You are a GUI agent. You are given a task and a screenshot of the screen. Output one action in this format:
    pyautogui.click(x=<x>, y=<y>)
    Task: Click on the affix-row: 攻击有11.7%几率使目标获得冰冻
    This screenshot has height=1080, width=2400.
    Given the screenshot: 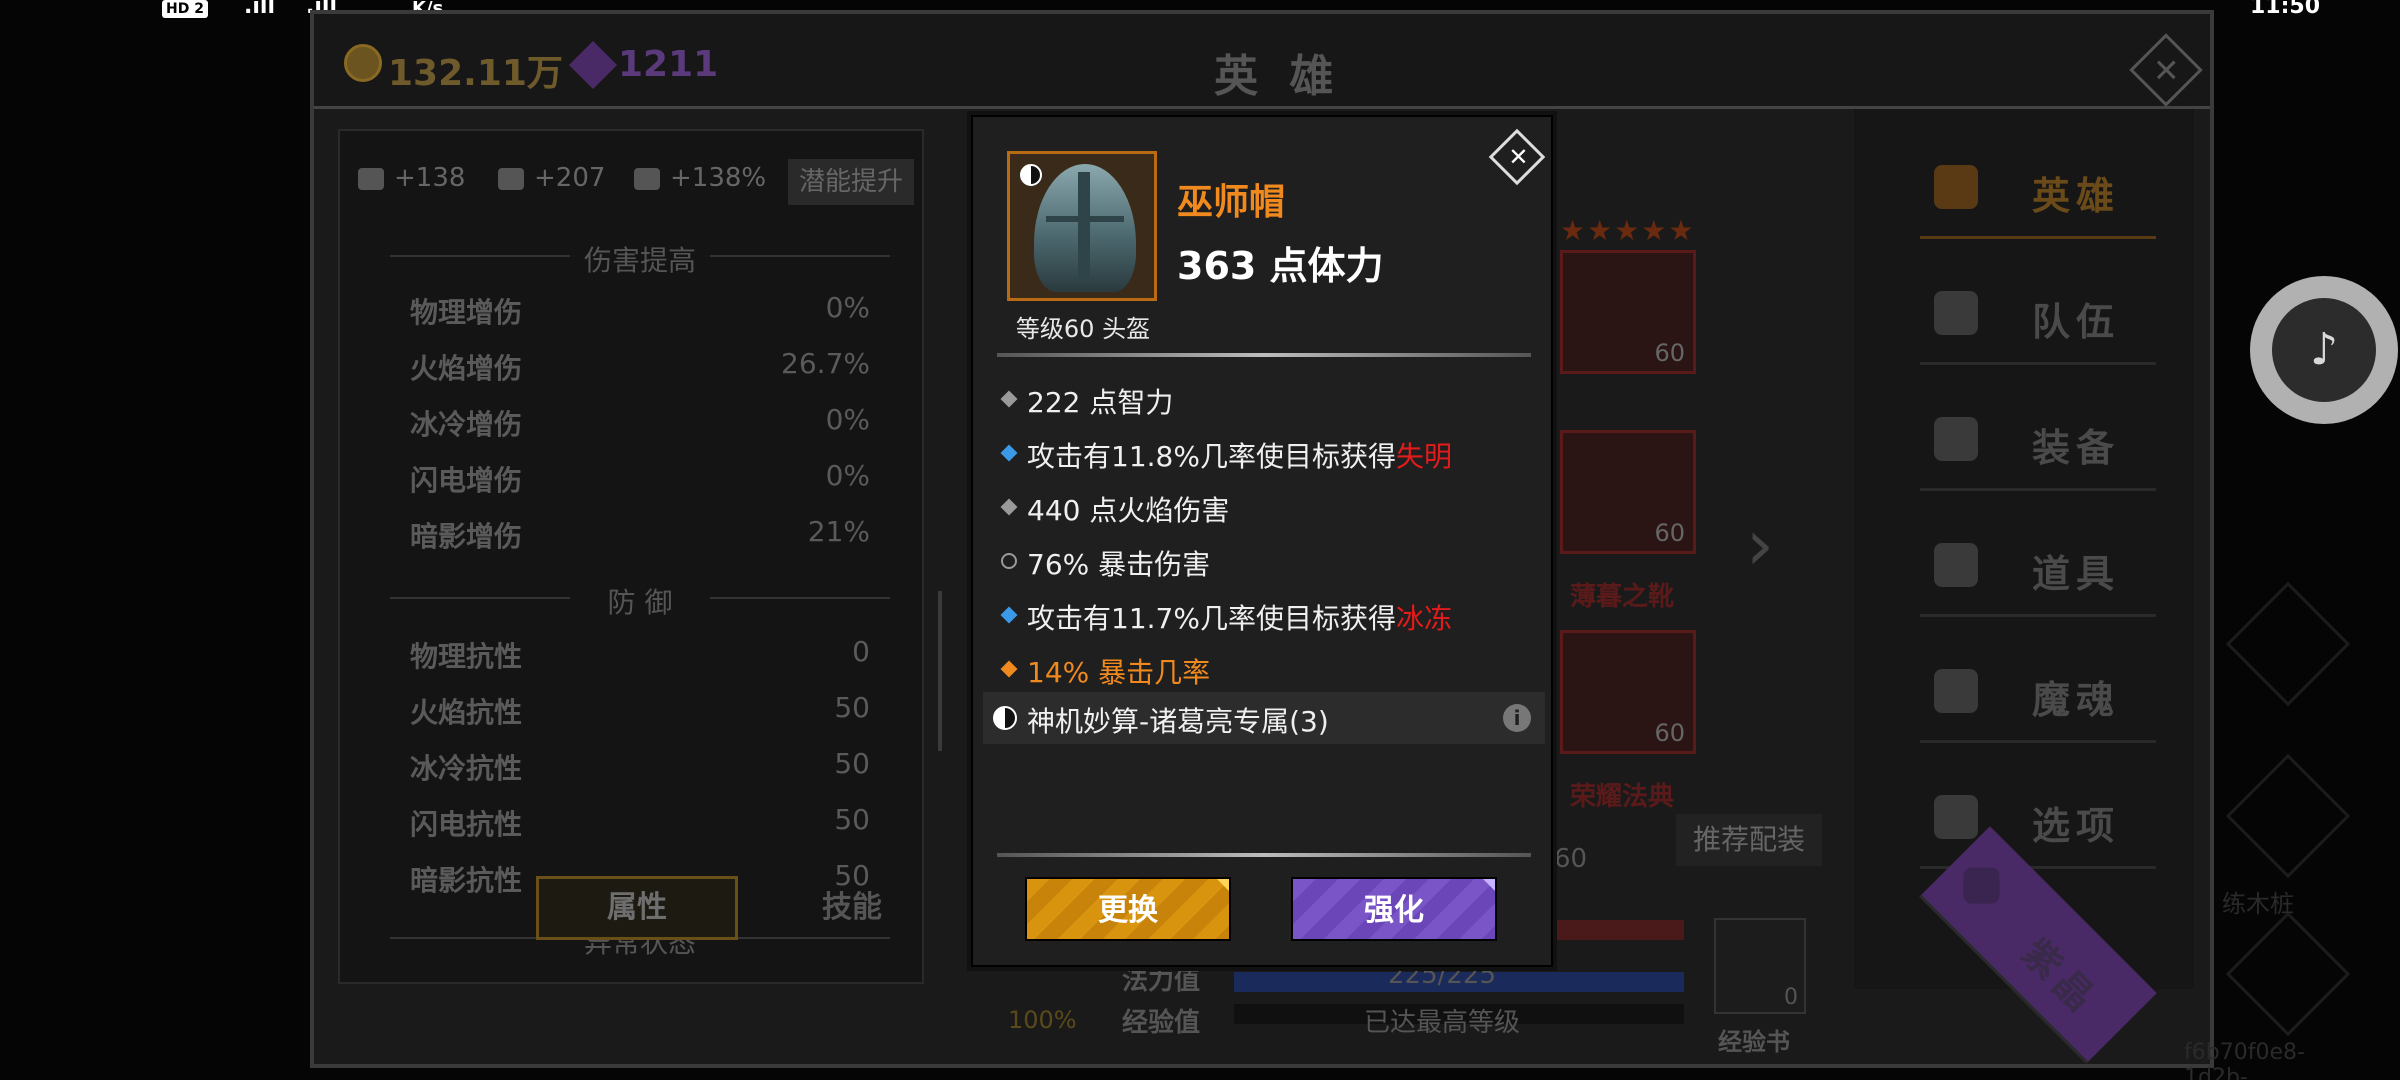 What is the action you would take?
    pyautogui.click(x=1263, y=617)
    